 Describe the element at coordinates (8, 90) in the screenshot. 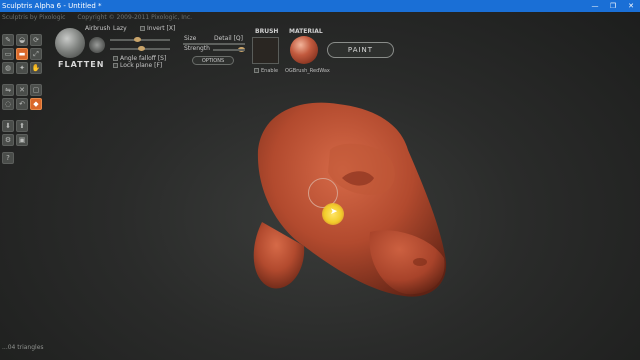

I see `symmetry-icon: ⇋` at that location.